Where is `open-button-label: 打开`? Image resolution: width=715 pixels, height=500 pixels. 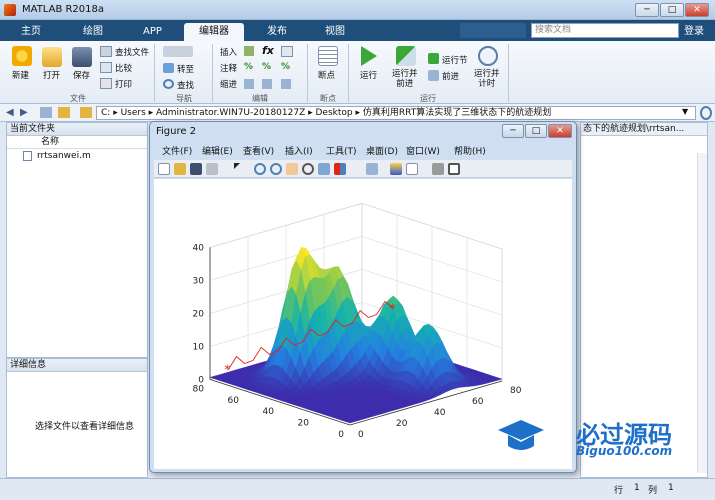
open-button-label: 打开 is located at coordinates (51, 75).